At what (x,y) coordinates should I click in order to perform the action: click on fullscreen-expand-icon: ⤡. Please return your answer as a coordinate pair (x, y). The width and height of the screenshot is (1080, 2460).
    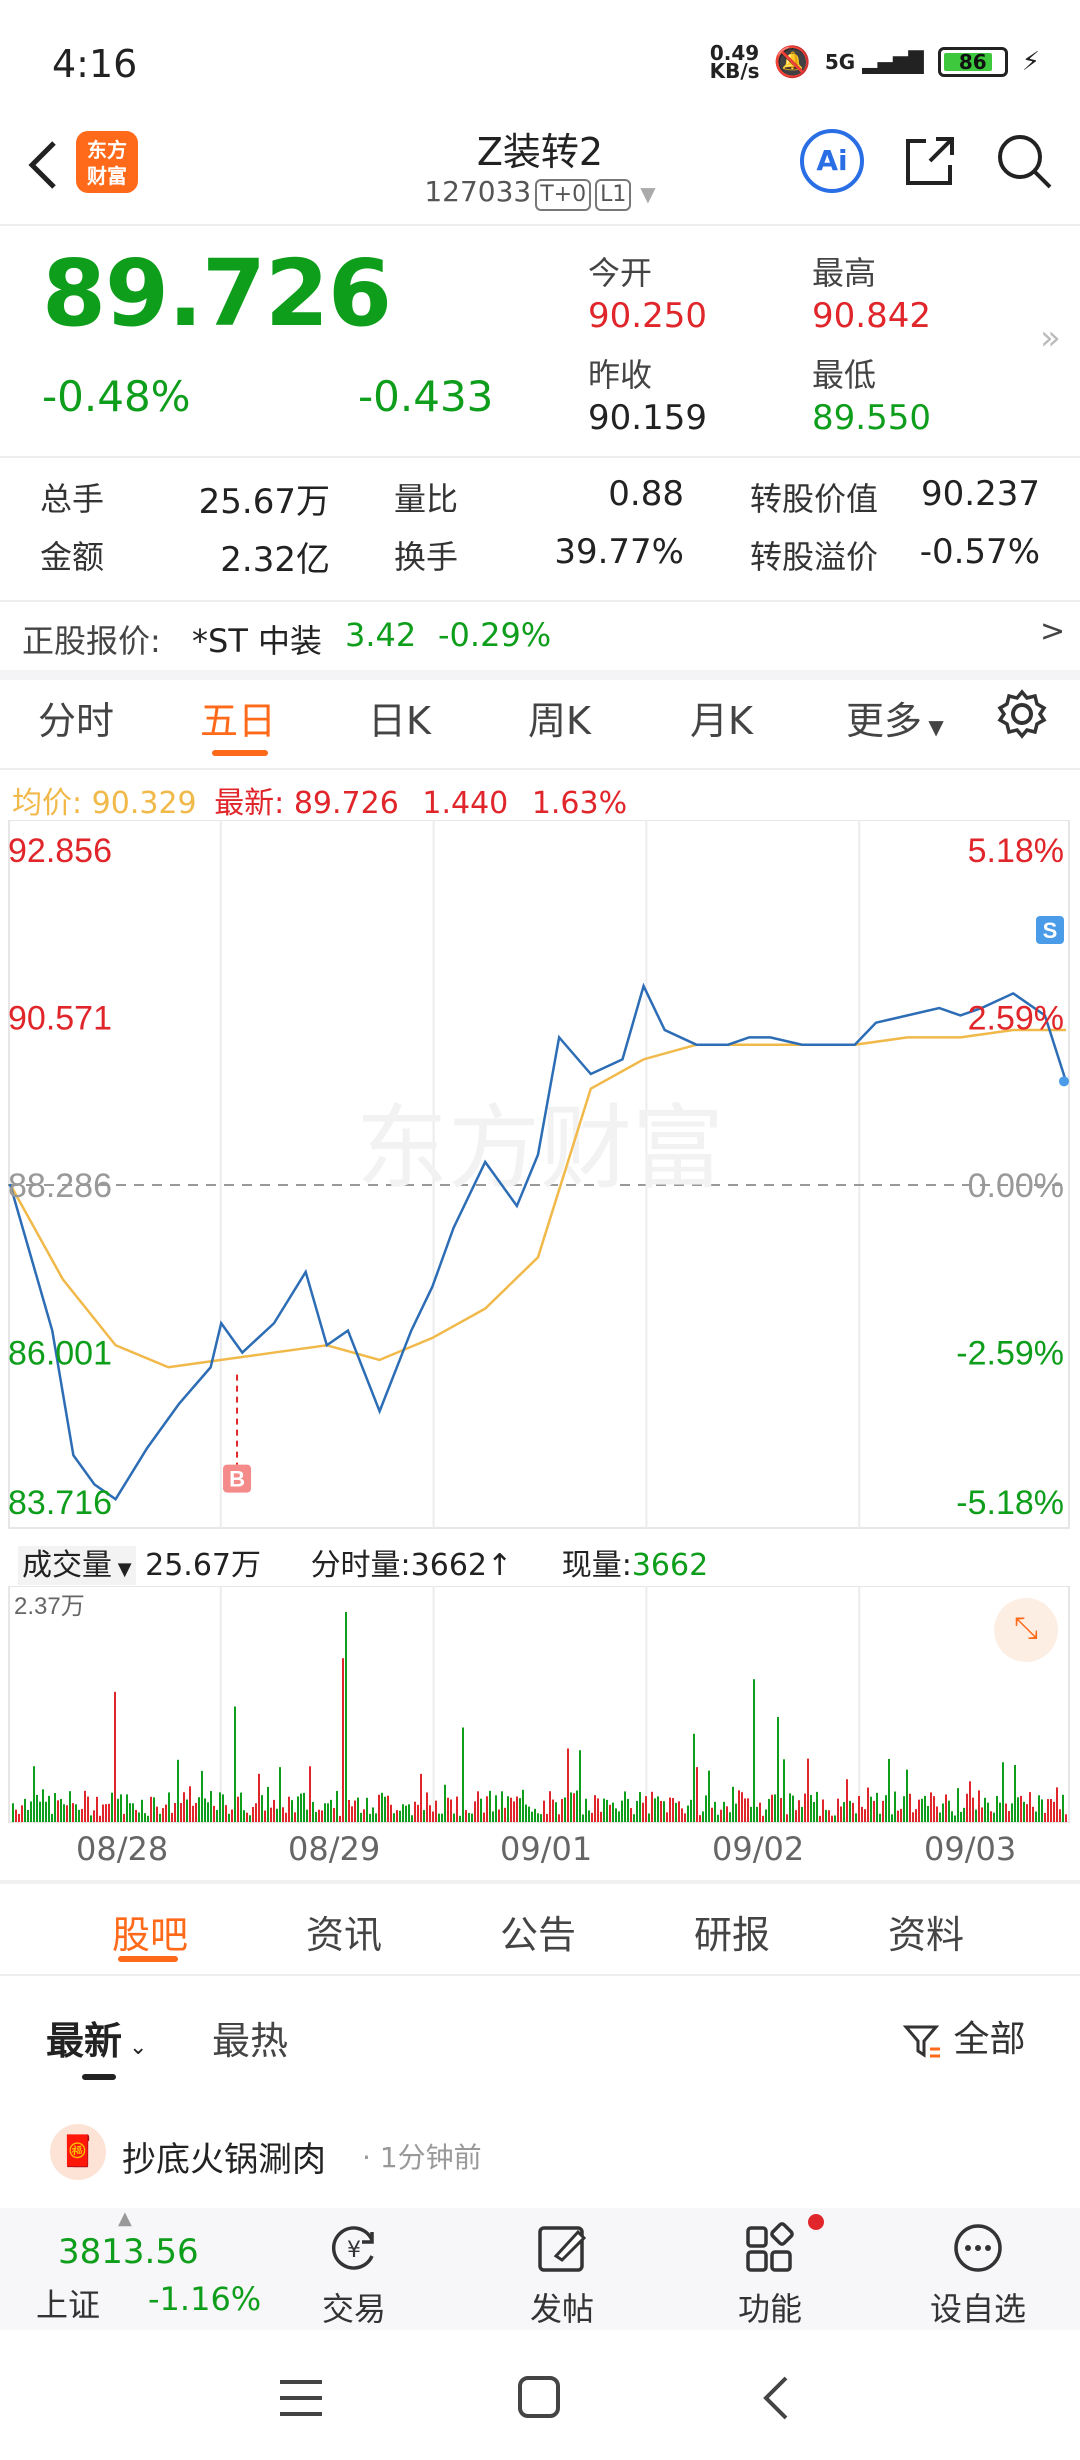
    Looking at the image, I should click on (1026, 1630).